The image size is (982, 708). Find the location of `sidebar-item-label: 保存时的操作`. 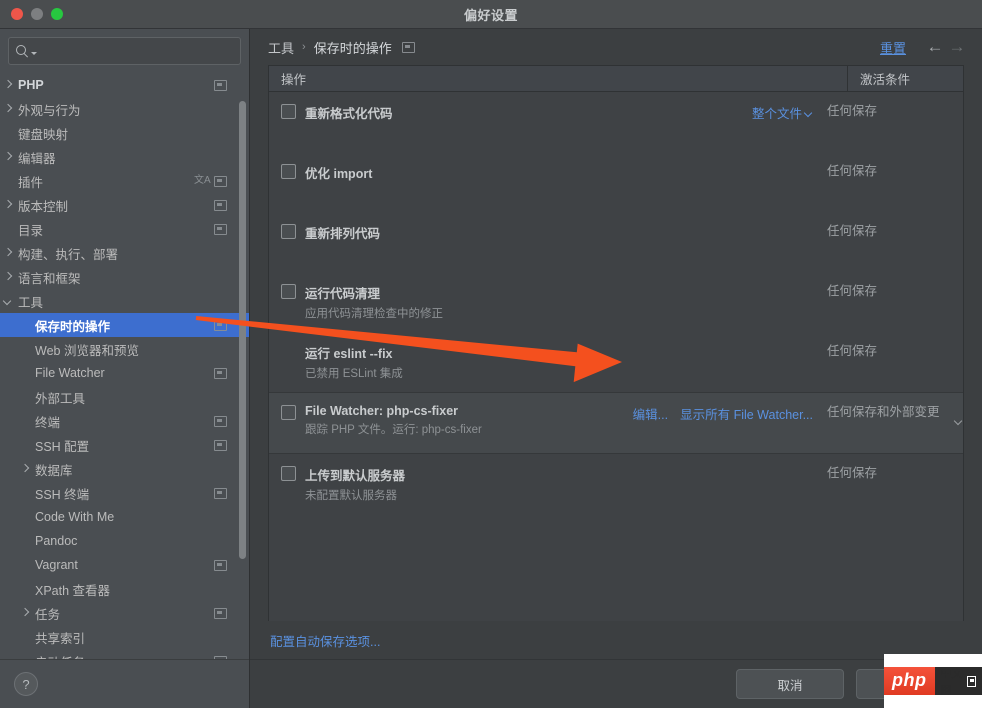

sidebar-item-label: 保存时的操作 is located at coordinates (73, 326).